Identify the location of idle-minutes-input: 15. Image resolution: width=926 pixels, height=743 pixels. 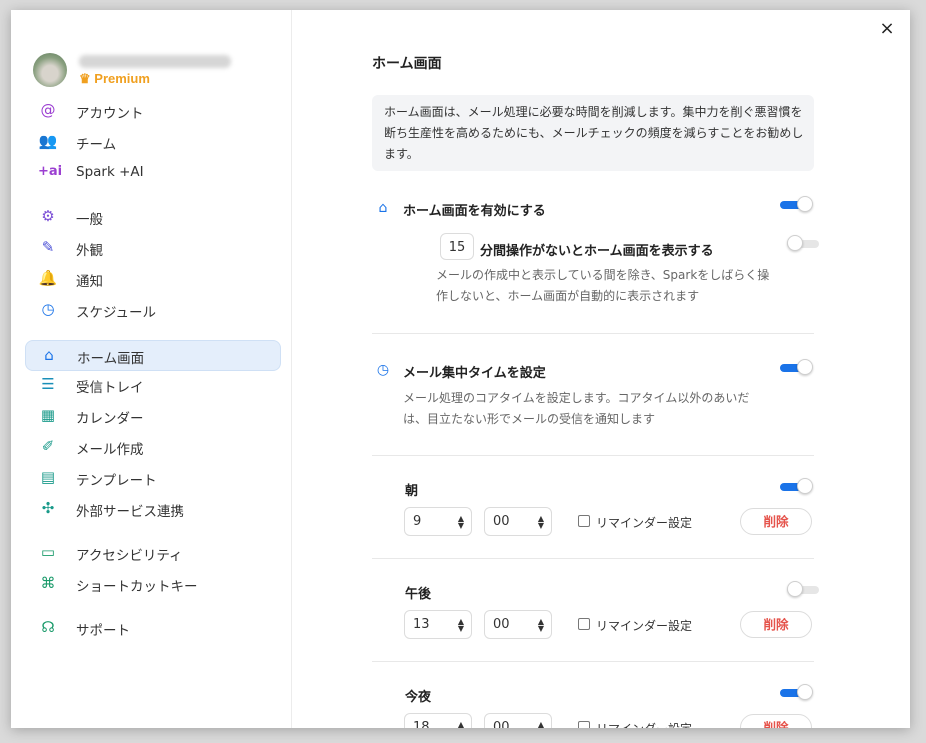
(457, 246).